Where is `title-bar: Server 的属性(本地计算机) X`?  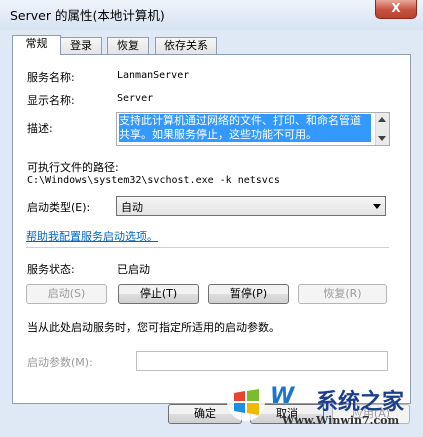
title-bar: Server 的属性(本地计算机) X is located at coordinates (211, 15).